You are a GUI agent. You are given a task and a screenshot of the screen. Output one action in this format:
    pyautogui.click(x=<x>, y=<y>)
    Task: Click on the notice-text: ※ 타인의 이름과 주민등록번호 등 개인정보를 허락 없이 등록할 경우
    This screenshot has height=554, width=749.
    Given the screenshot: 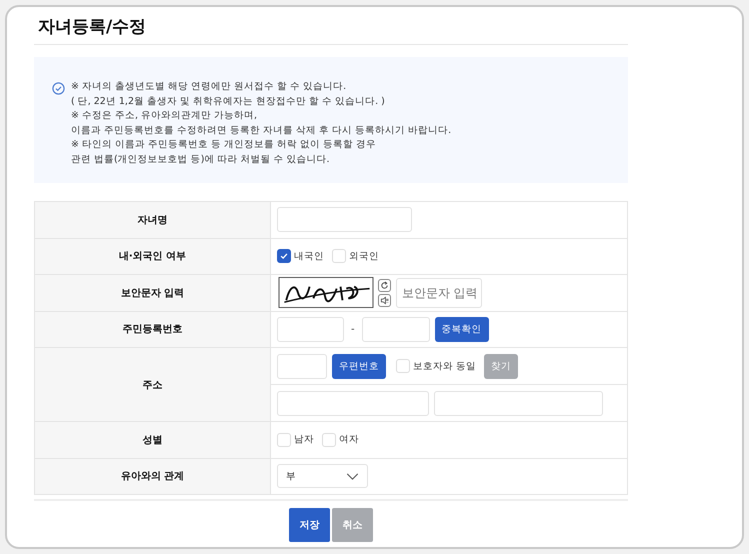 What is the action you would take?
    pyautogui.click(x=224, y=145)
    